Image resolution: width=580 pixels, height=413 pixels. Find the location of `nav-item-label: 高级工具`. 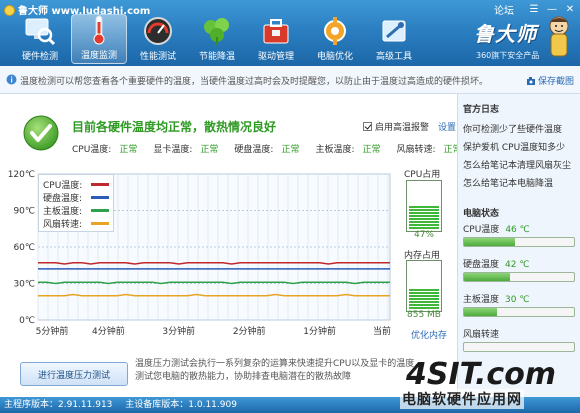

nav-item-label: 高级工具 is located at coordinates (393, 57).